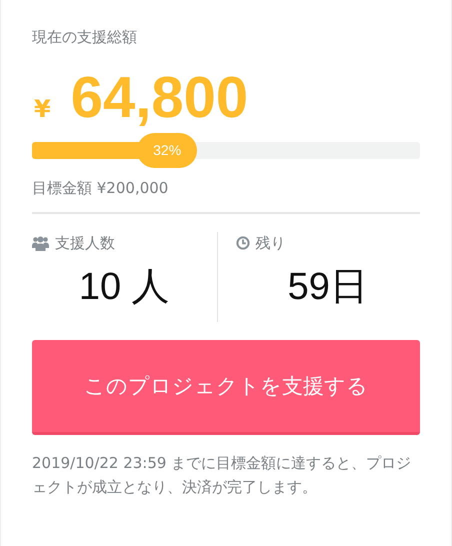  I want to click on stat-label: 支援人数, so click(85, 243).